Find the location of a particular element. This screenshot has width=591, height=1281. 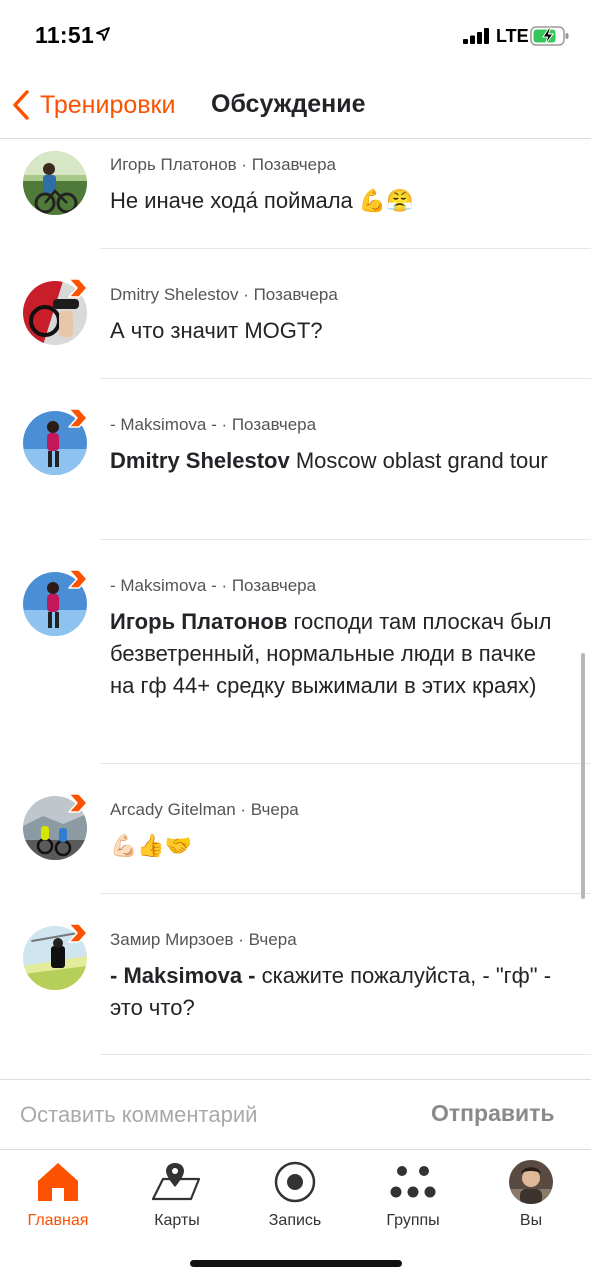

tab-label: Запись is located at coordinates (295, 1220).